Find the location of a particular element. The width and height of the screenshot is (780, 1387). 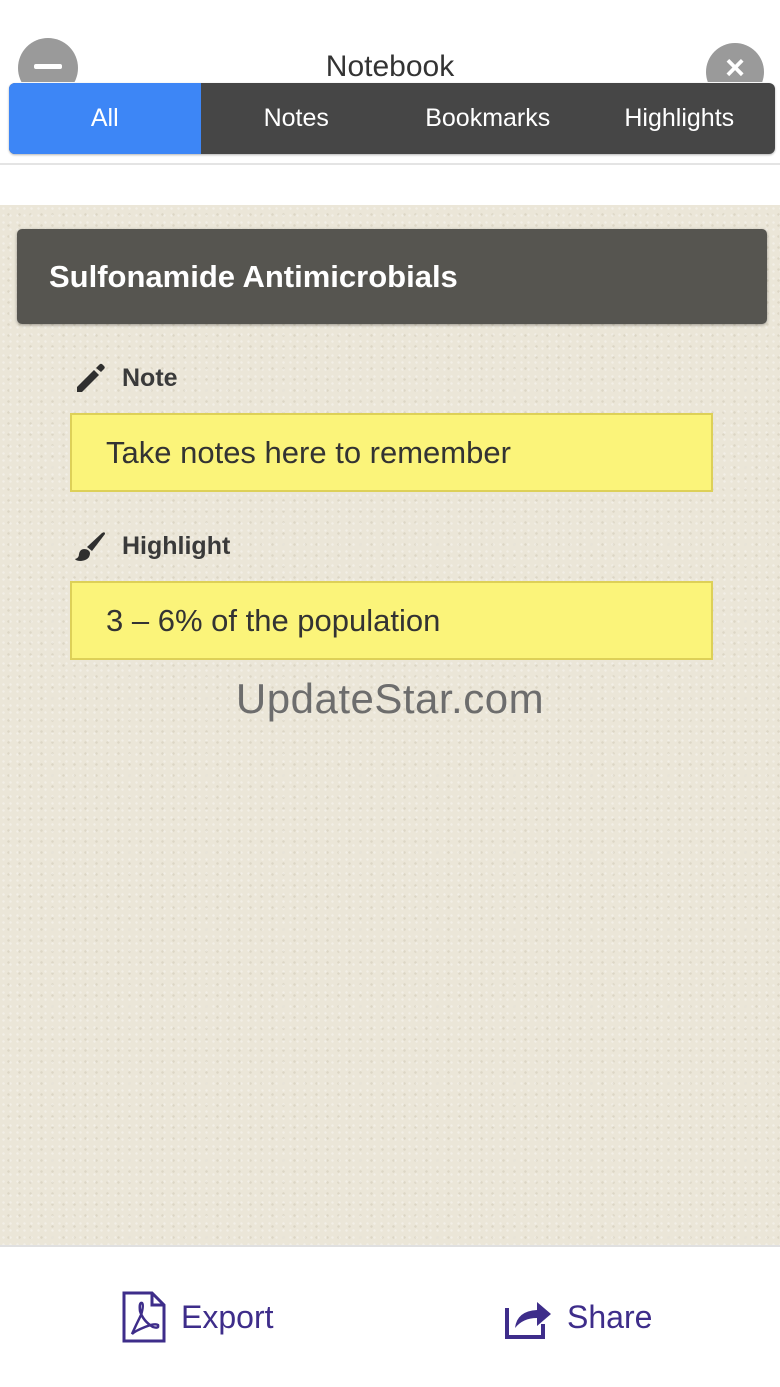

tab-all: All is located at coordinates (105, 118).